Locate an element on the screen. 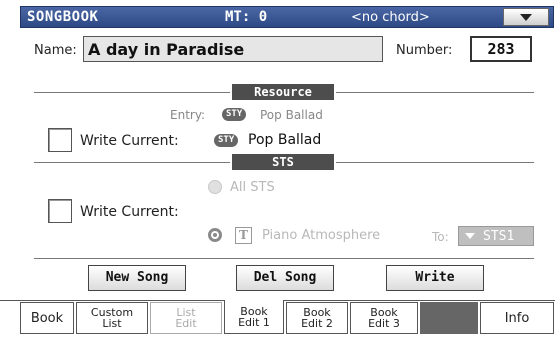  tab-book-edit-2: Book Edit 2 is located at coordinates (317, 318).